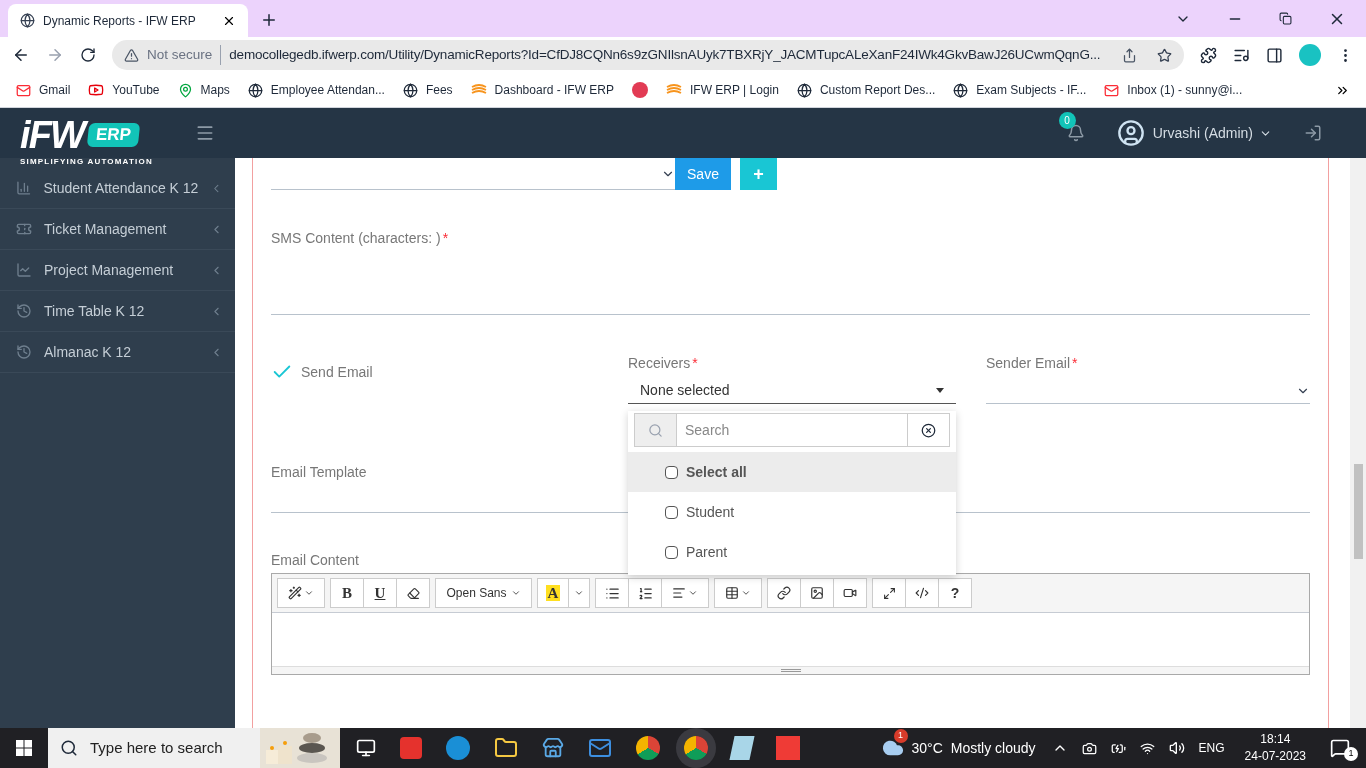 This screenshot has width=1366, height=768. What do you see at coordinates (553, 748) in the screenshot?
I see `store-icon` at bounding box center [553, 748].